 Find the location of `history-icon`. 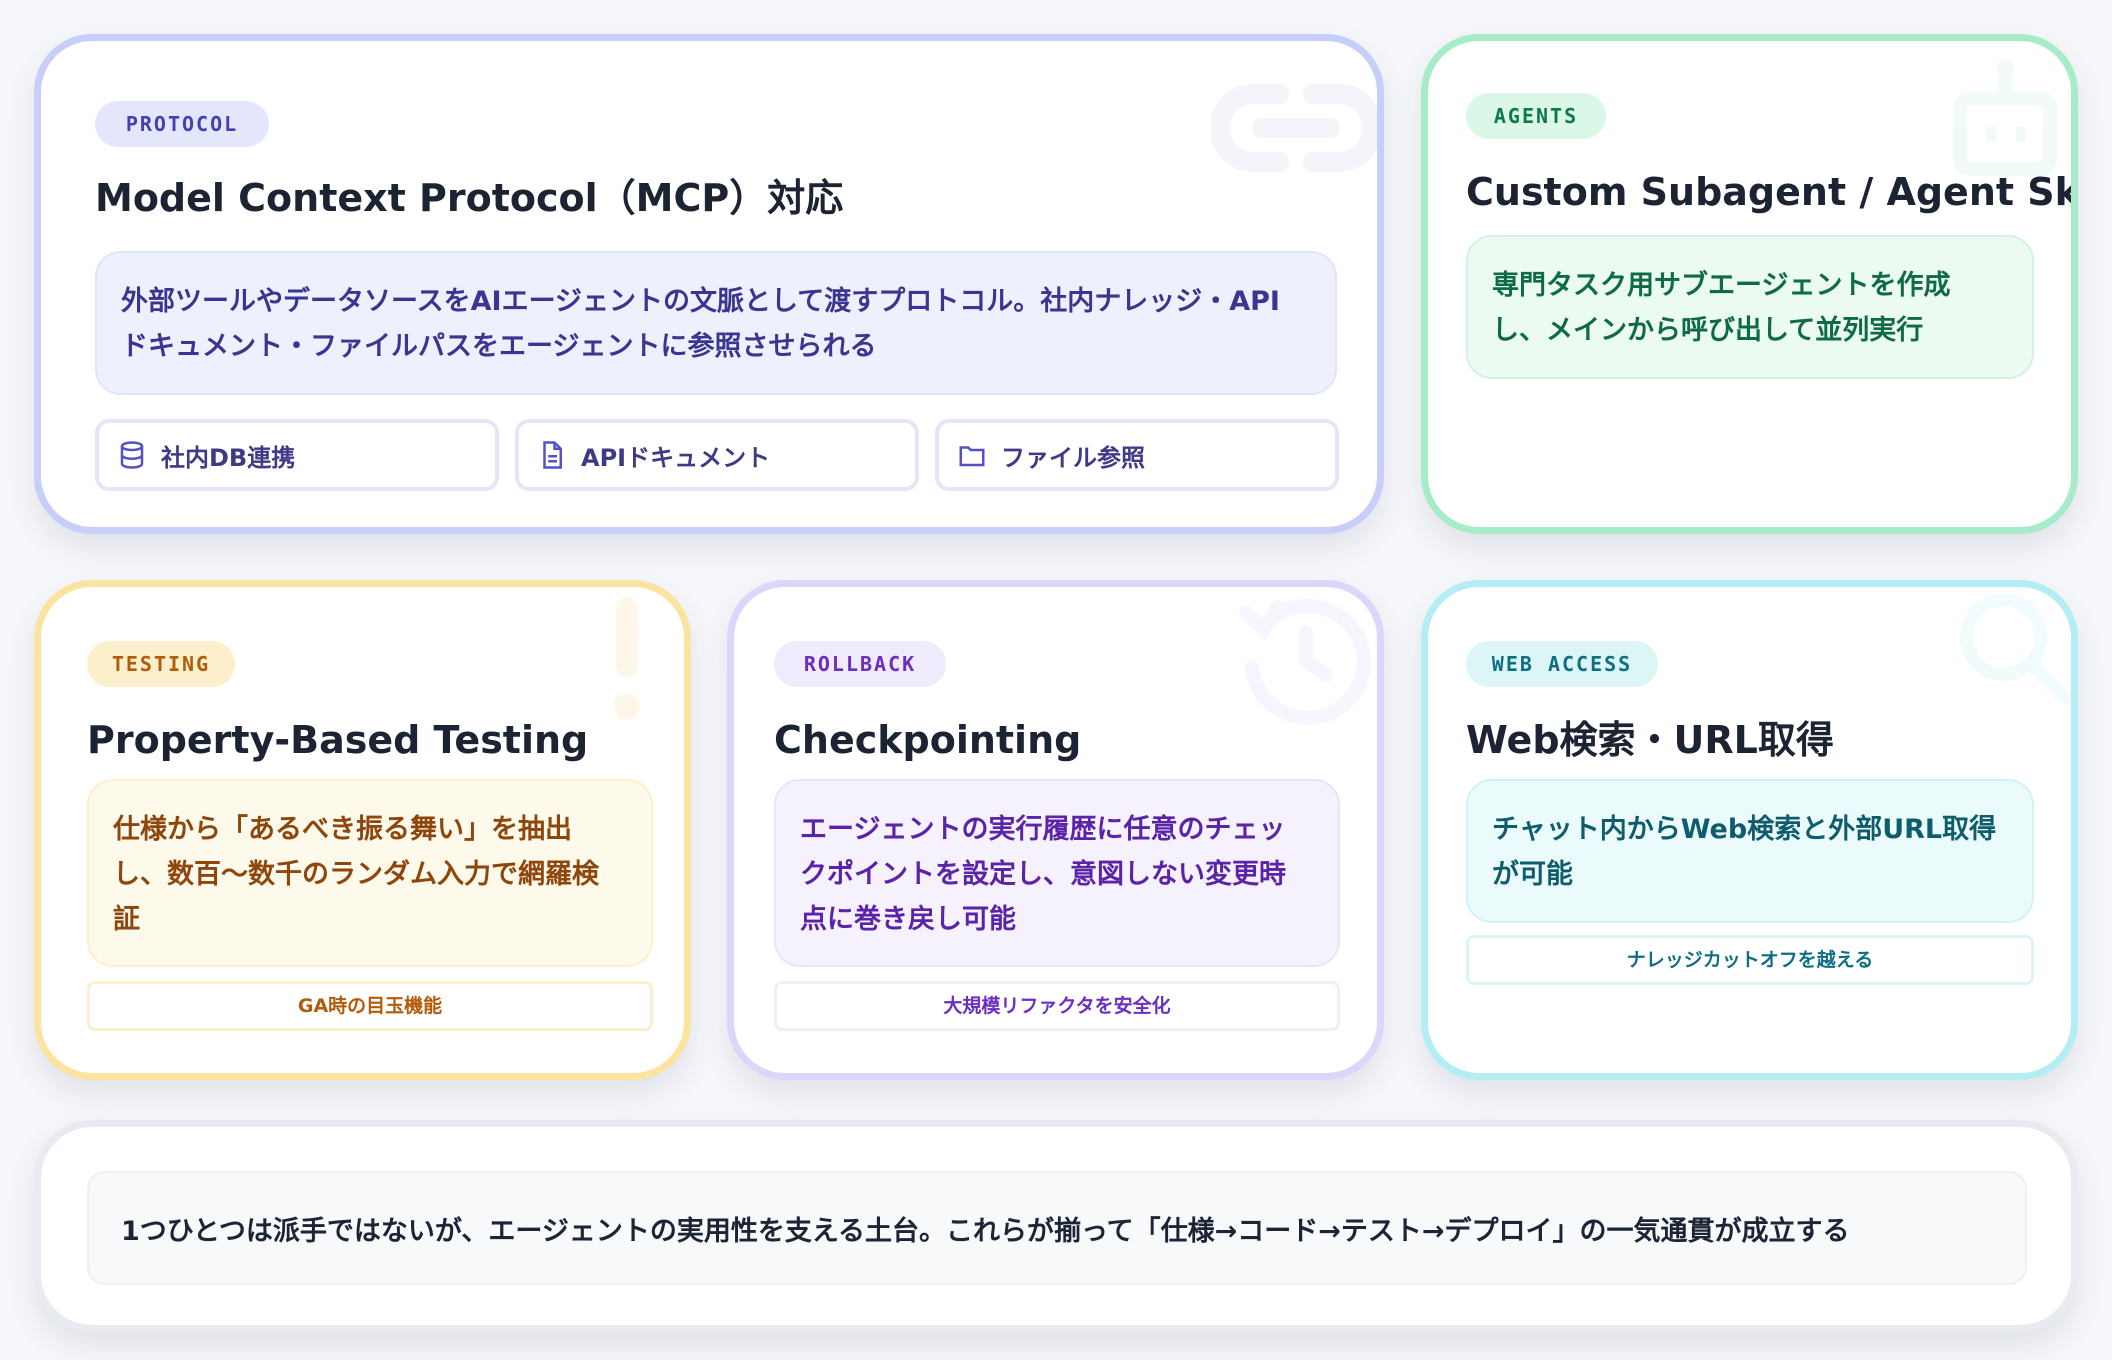

history-icon is located at coordinates (1305, 661).